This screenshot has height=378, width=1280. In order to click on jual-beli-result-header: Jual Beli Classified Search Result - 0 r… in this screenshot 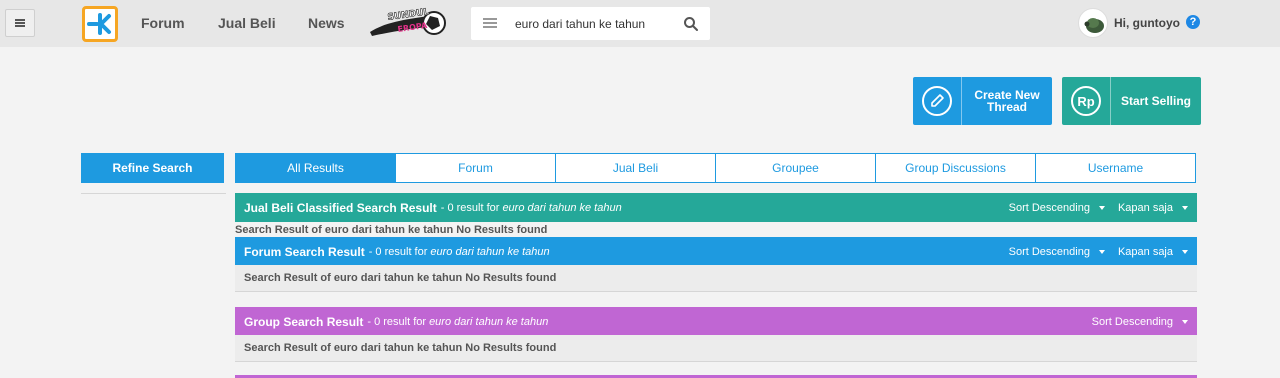, I will do `click(716, 207)`.